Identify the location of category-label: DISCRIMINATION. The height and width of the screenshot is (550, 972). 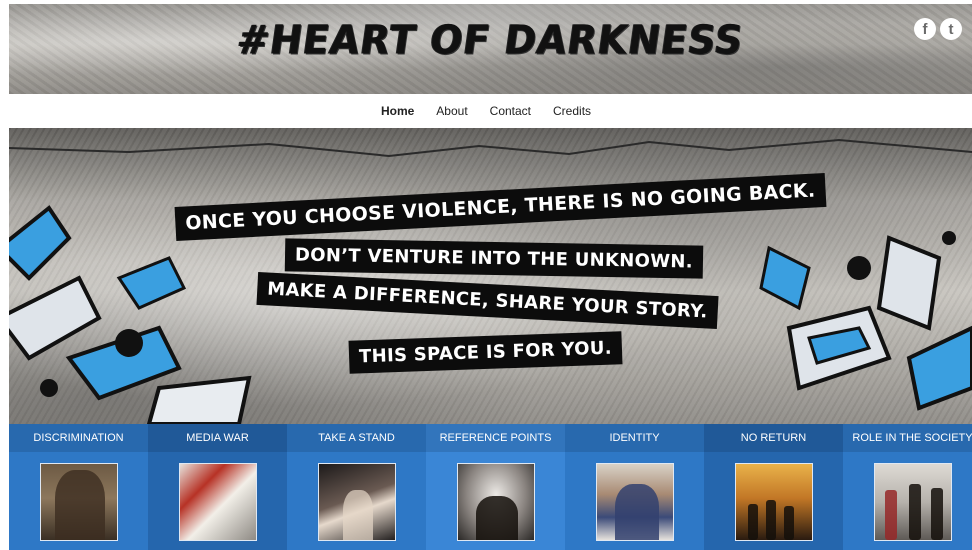
(78, 438).